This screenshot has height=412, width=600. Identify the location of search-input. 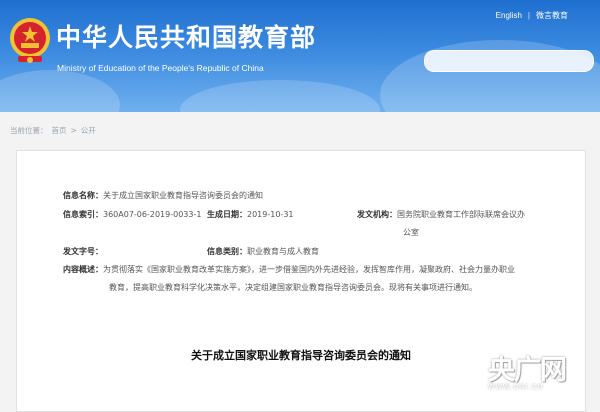
(507, 63).